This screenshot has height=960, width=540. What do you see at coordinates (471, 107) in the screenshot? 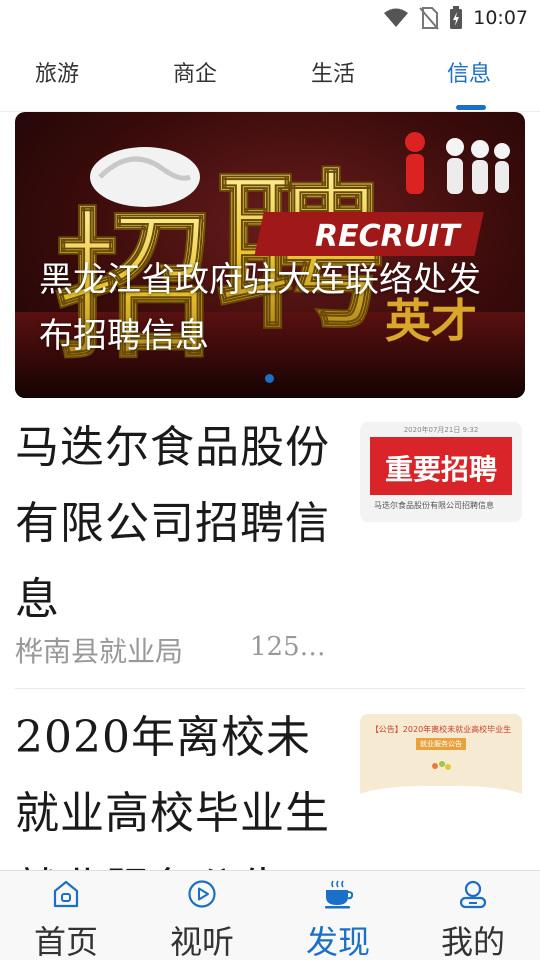
I see `tab-active-indicator` at bounding box center [471, 107].